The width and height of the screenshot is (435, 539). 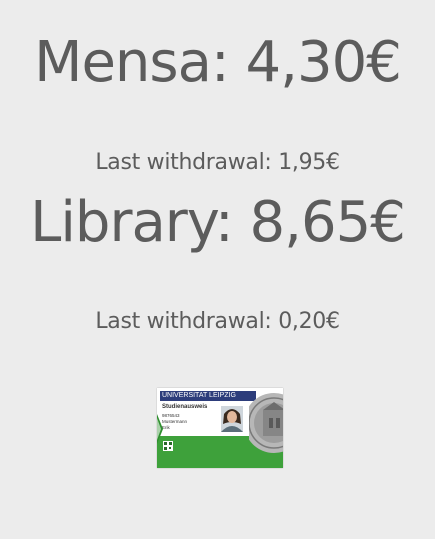 What do you see at coordinates (160, 429) in the screenshot?
I see `card-arrow-icon` at bounding box center [160, 429].